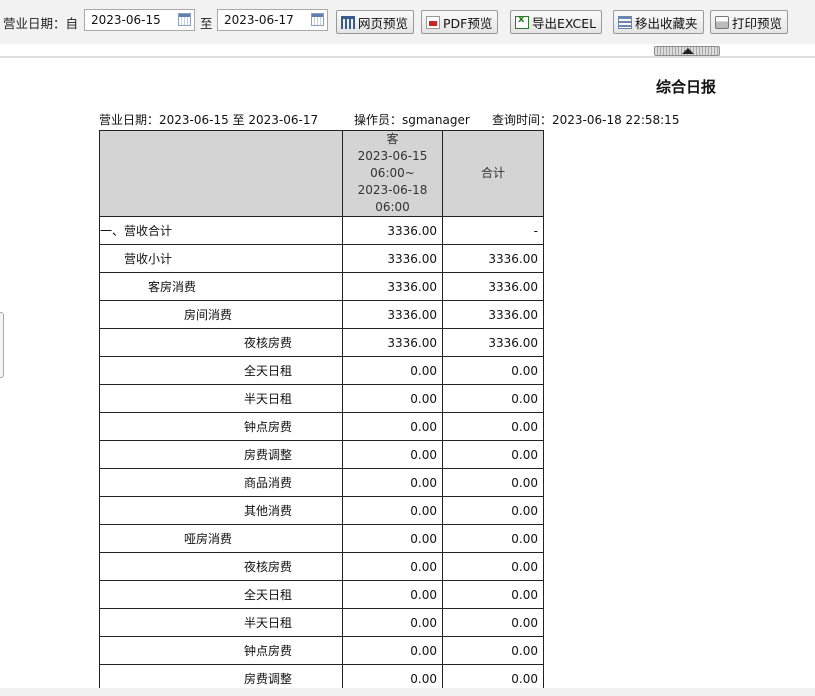  Describe the element at coordinates (522, 21) in the screenshot. I see `excel-icon` at that location.